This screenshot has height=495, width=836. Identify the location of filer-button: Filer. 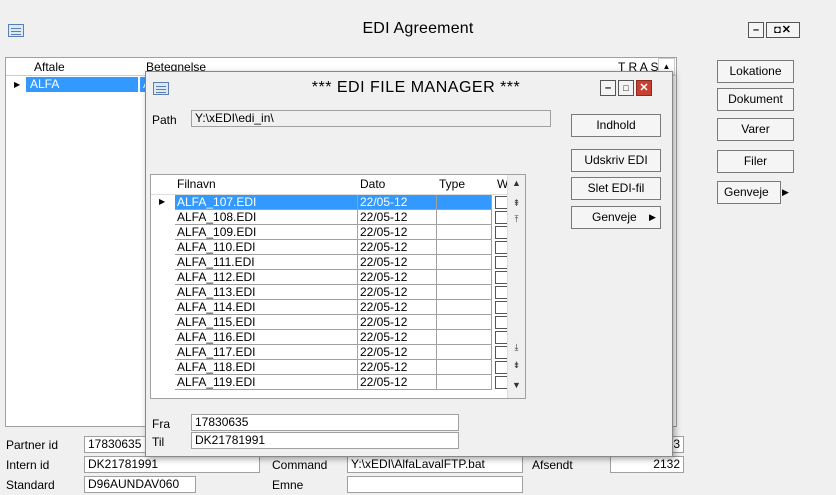
(755, 161).